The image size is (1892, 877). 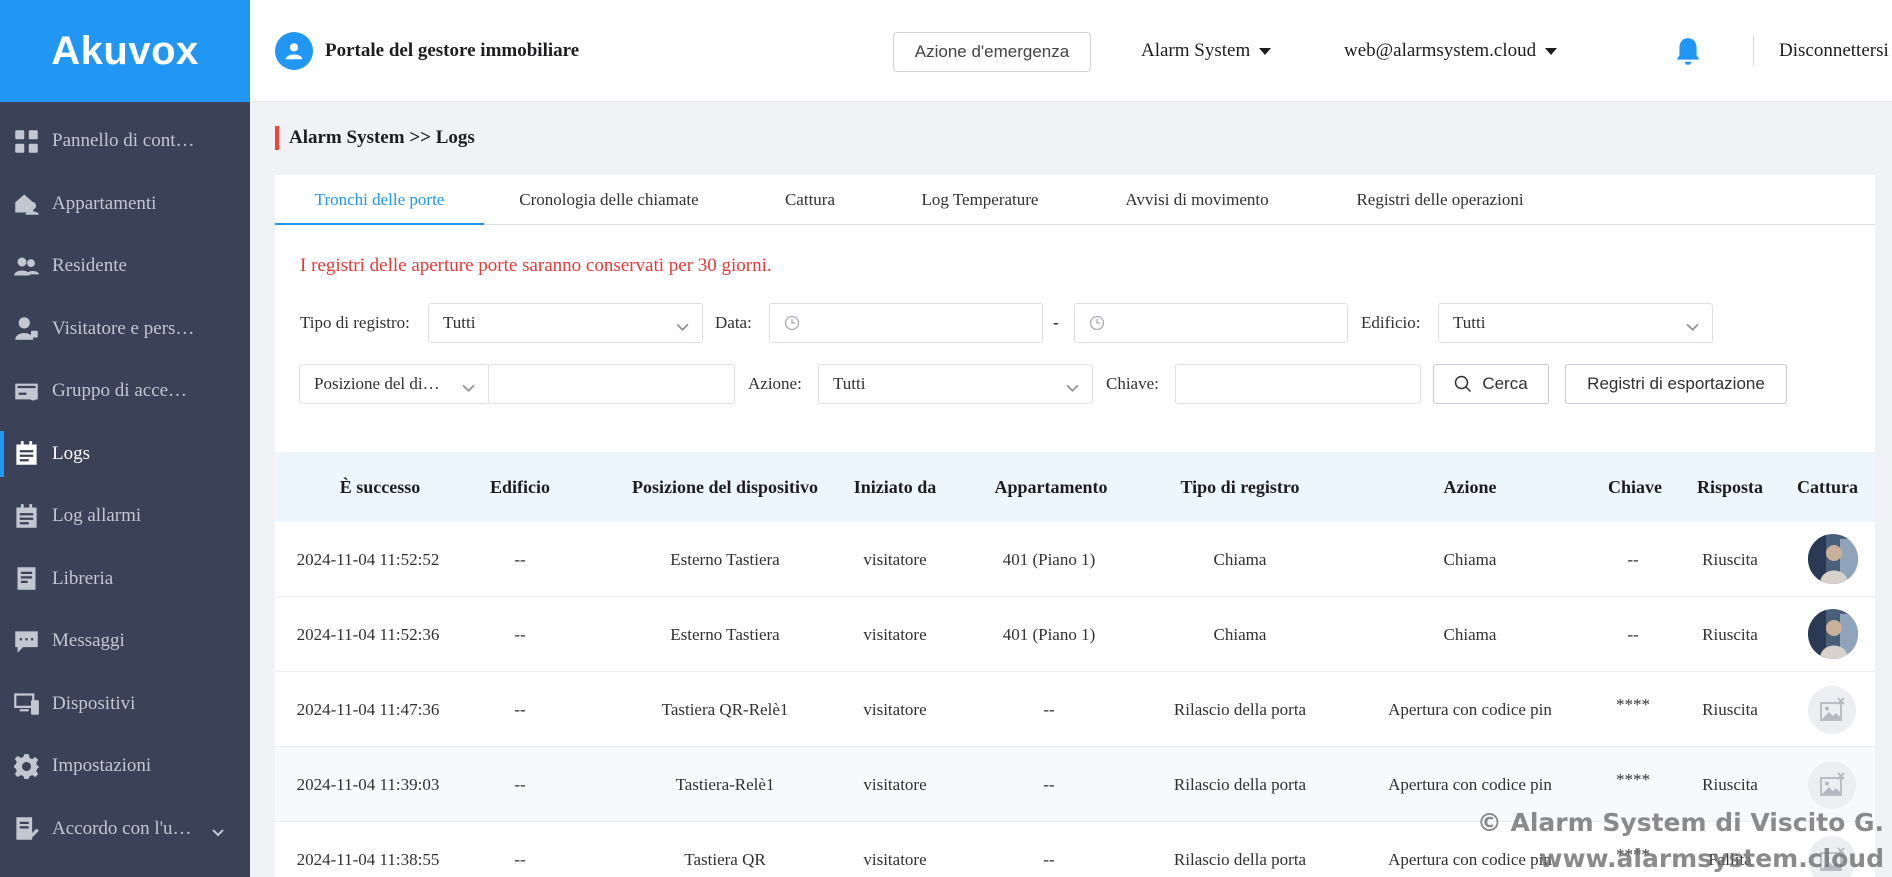 I want to click on sidebar-item-settings: Impostazioni, so click(x=125, y=766).